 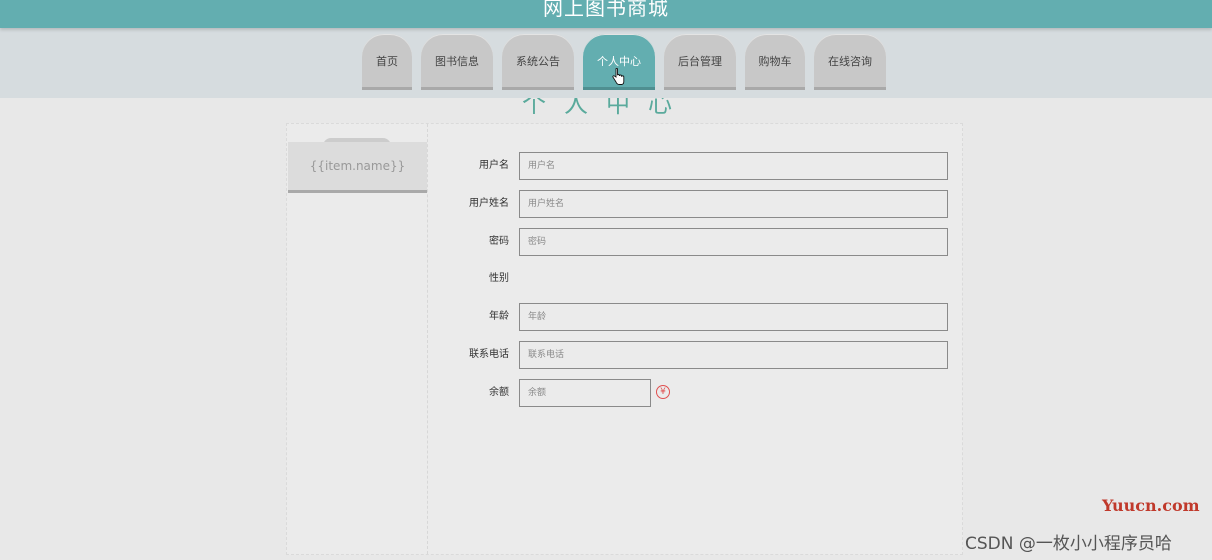 What do you see at coordinates (457, 62) in the screenshot?
I see `tab-book-info: 图书信息` at bounding box center [457, 62].